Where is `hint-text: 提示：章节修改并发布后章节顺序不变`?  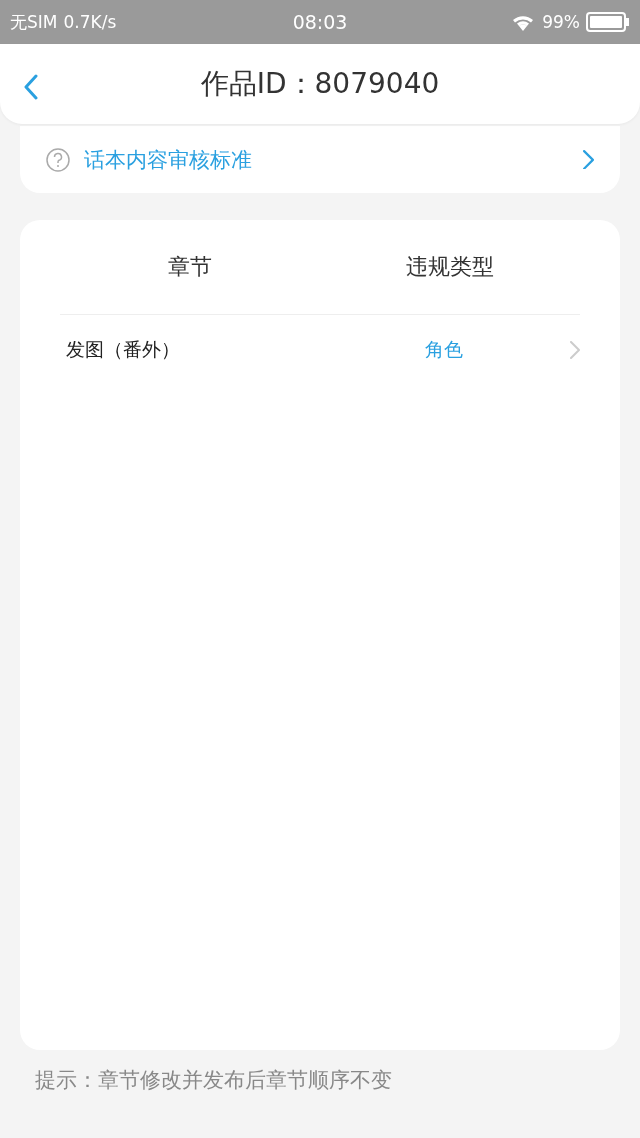
hint-text: 提示：章节修改并发布后章节顺序不变 is located at coordinates (213, 1080).